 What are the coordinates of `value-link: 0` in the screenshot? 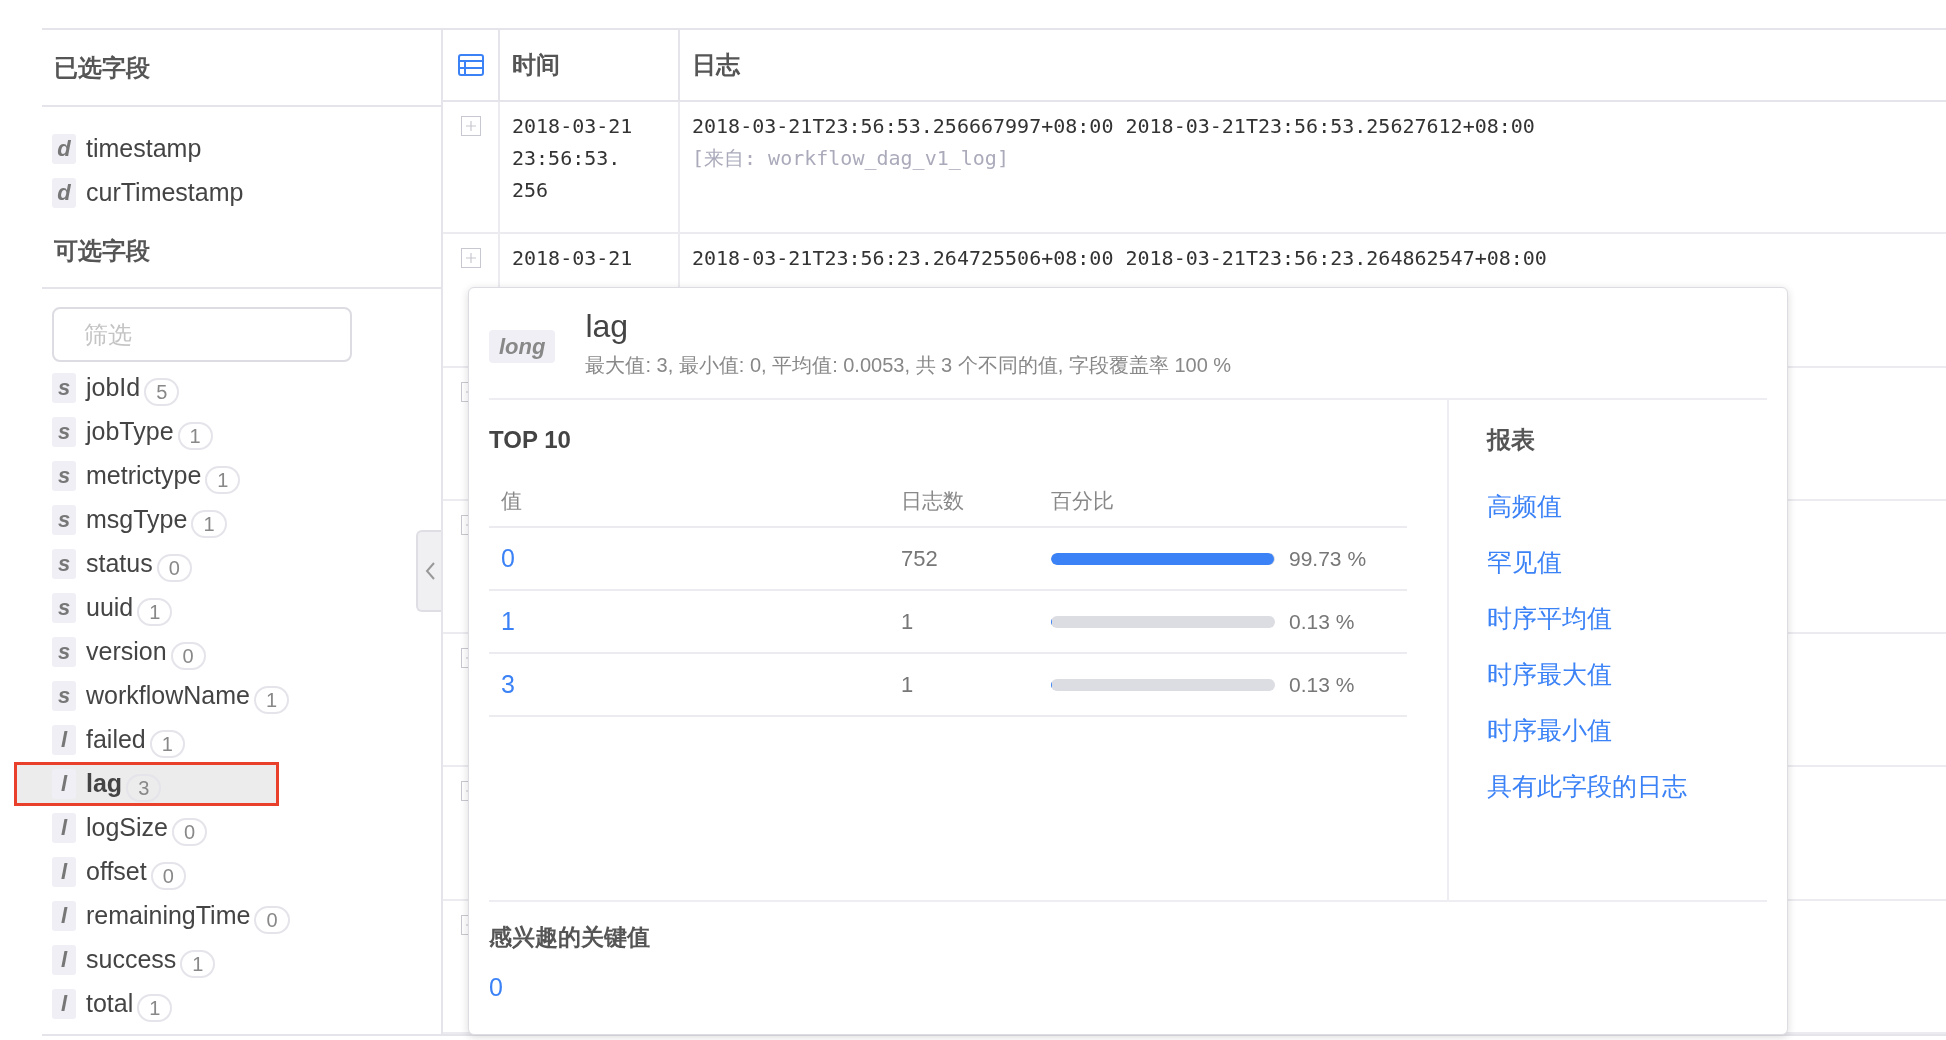 It's located at (701, 558).